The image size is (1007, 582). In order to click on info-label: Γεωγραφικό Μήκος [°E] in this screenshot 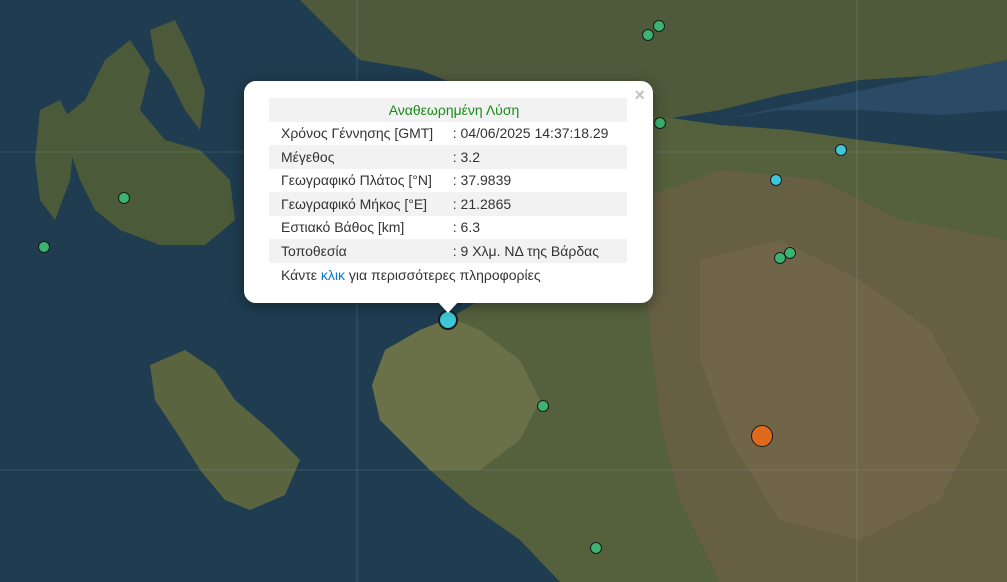, I will do `click(361, 204)`.